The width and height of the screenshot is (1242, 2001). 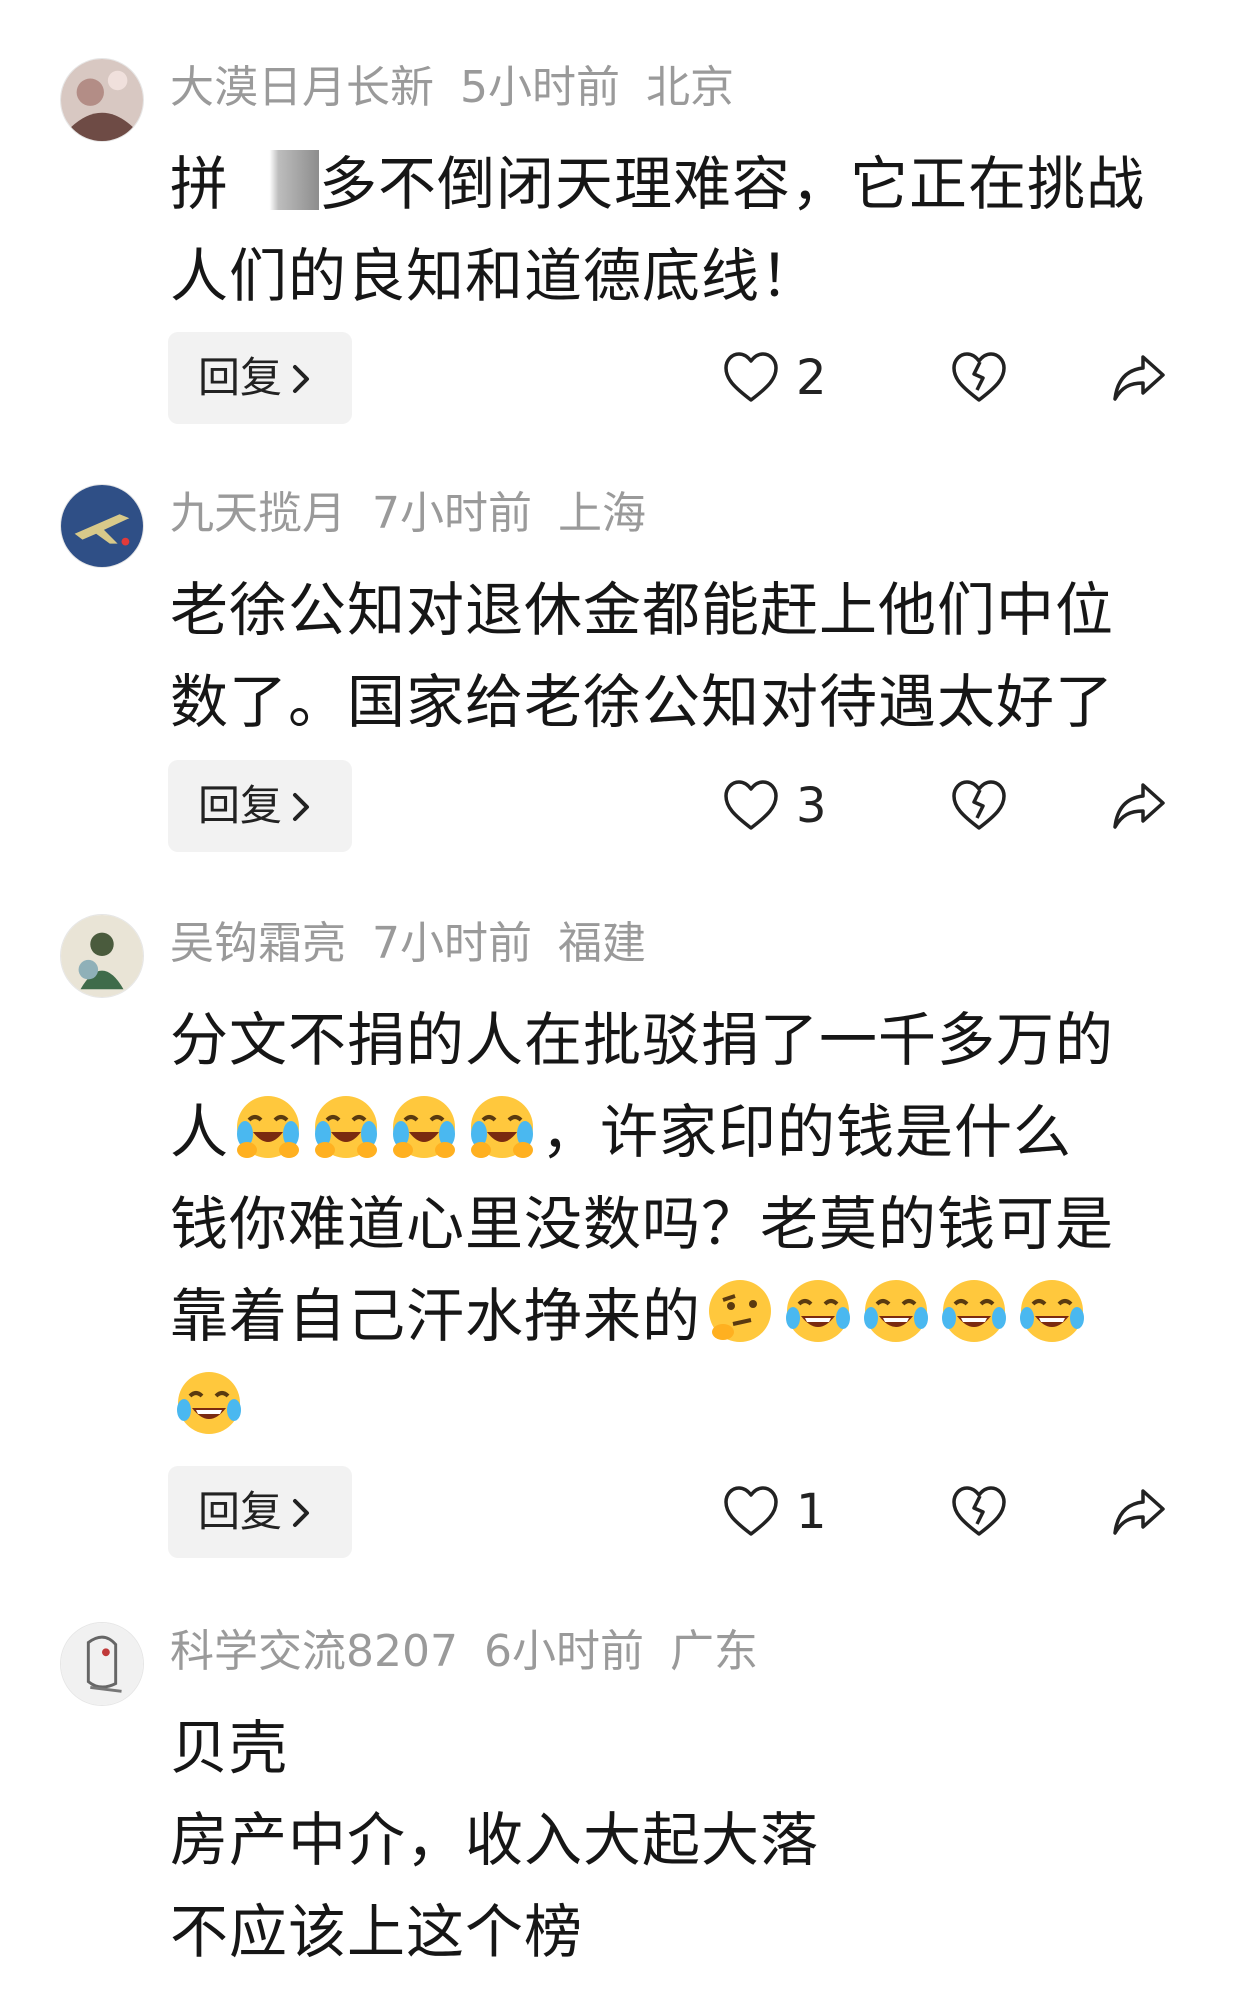 I want to click on username: 大漠日月长新, so click(x=302, y=87).